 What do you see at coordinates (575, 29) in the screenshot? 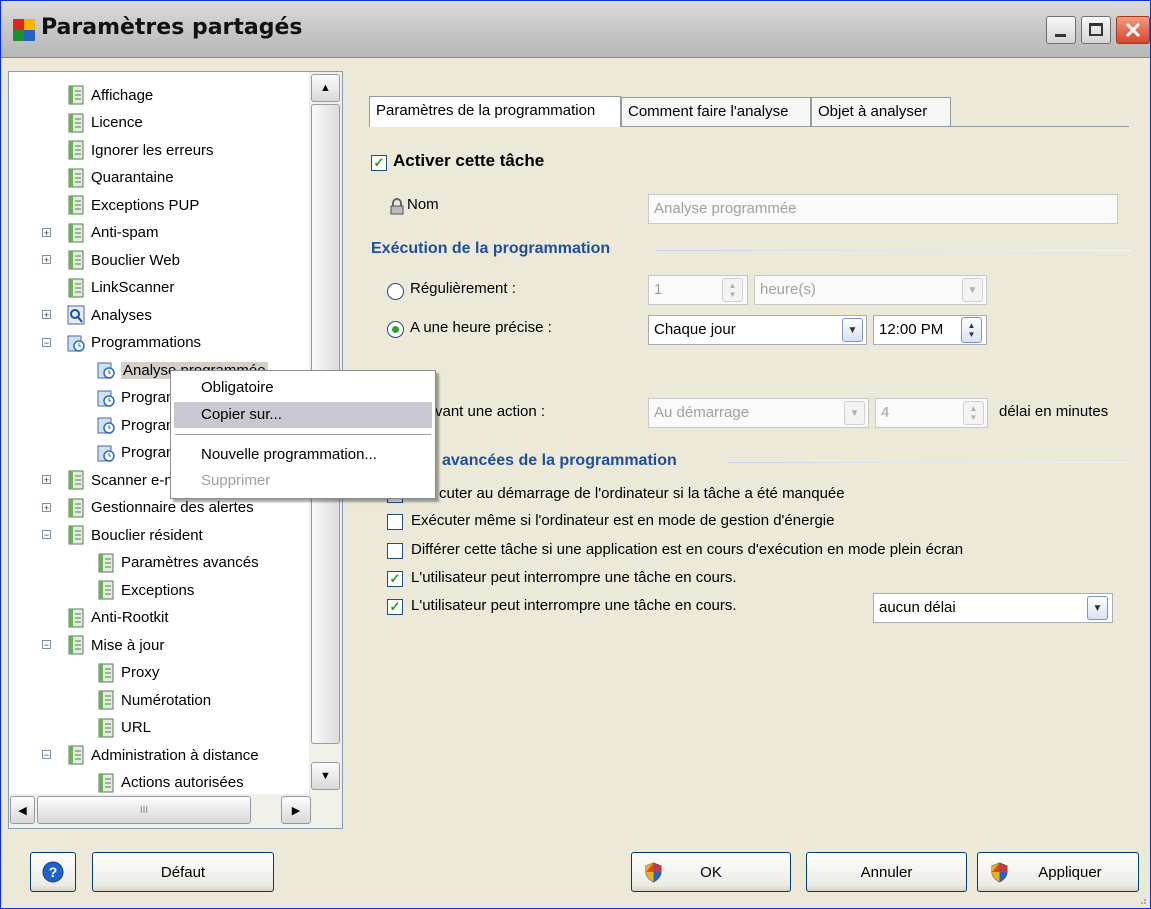
I see `title-bar: Paramètres partagés` at bounding box center [575, 29].